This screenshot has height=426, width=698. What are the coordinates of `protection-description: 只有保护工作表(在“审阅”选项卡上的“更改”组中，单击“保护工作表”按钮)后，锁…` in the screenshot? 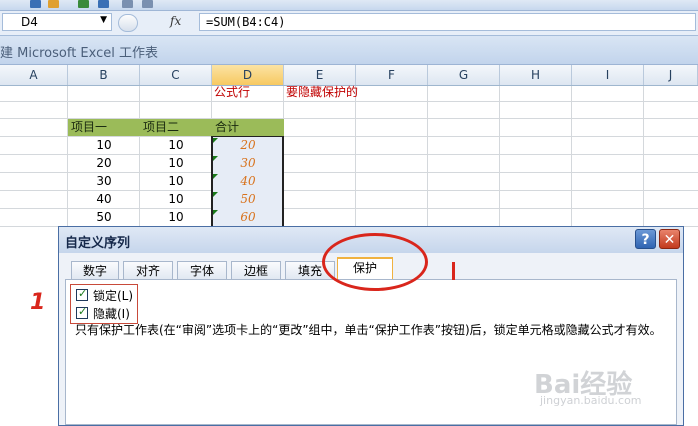 It's located at (368, 330).